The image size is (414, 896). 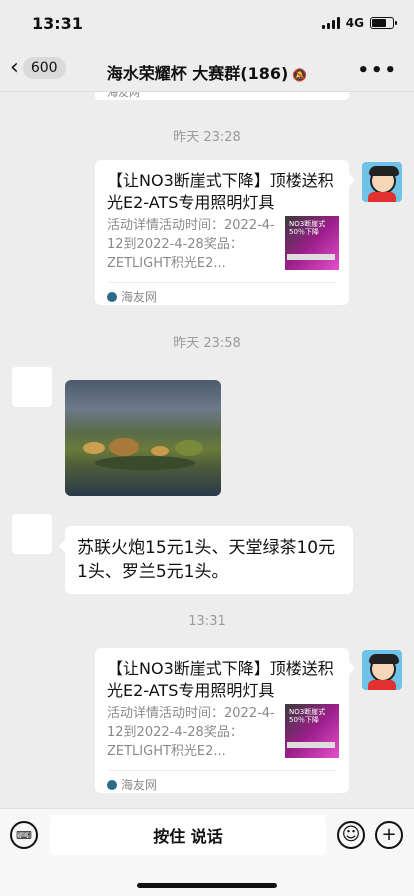 I want to click on voice-keyboard-toggle: ⌨, so click(x=24, y=835).